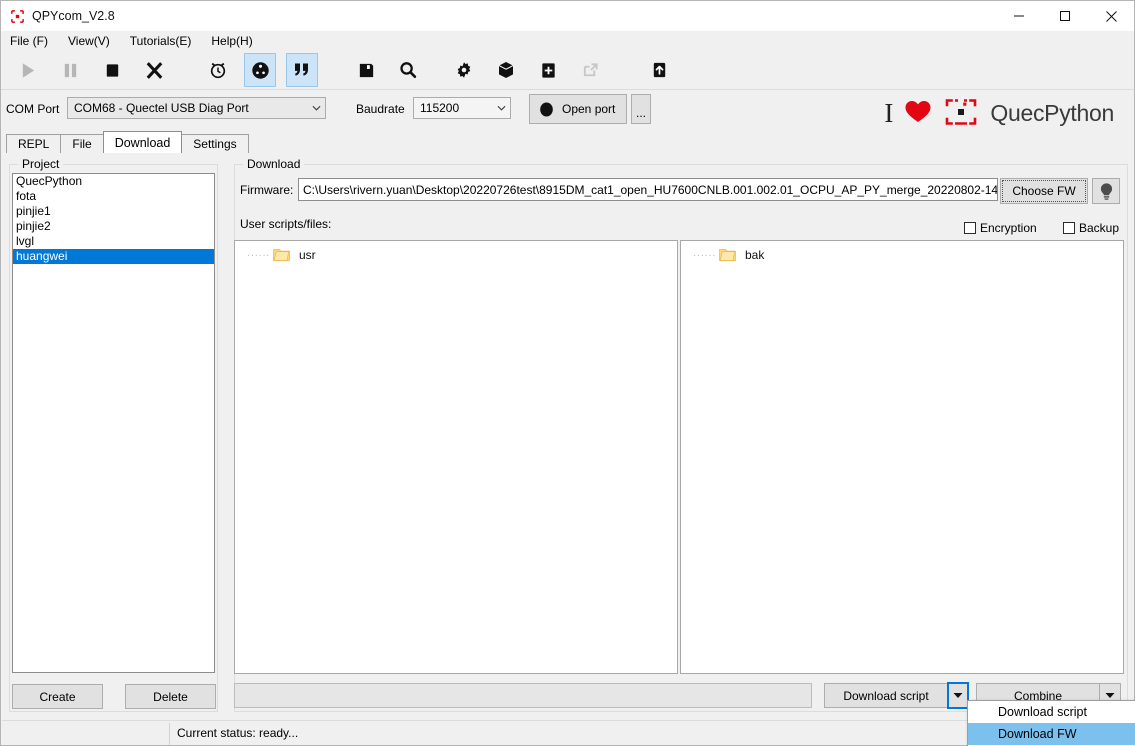 This screenshot has height=746, width=1135. I want to click on quecpython-chip-icon, so click(961, 113).